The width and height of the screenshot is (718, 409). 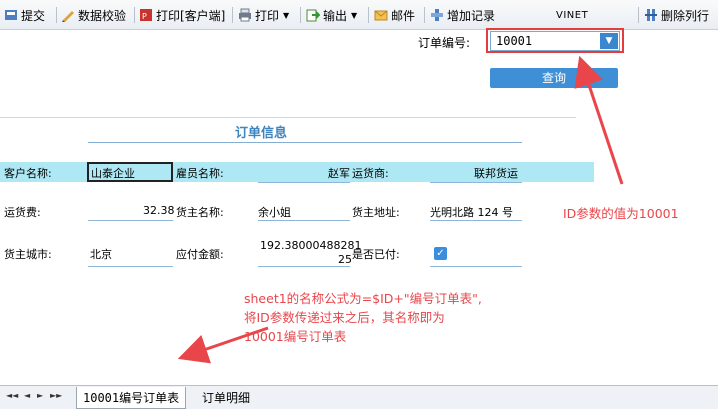 I want to click on tab-order-detail: 订单明细, so click(x=226, y=398).